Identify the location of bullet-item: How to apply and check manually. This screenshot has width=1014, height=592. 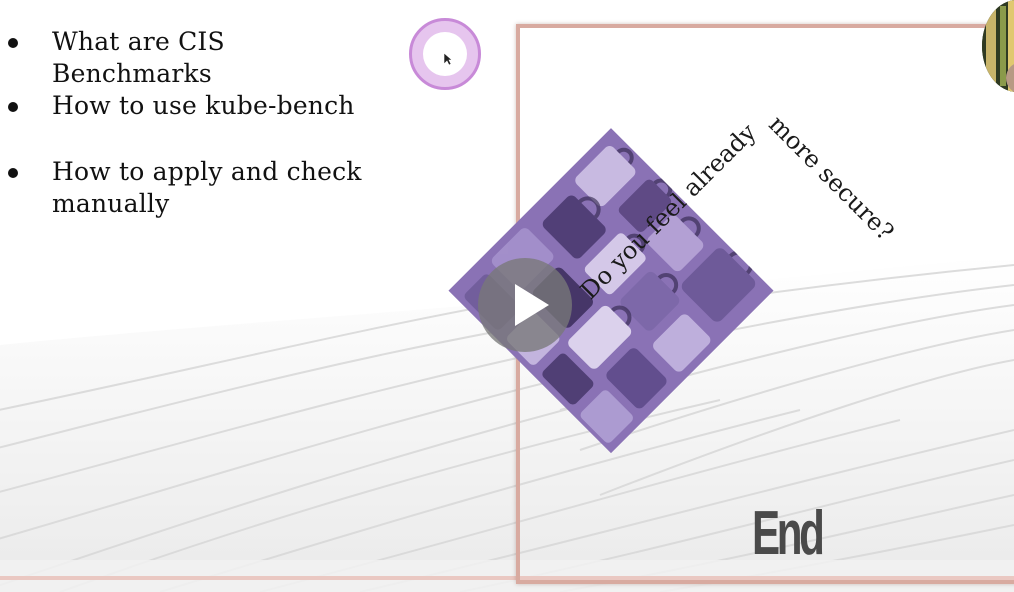
(195, 188).